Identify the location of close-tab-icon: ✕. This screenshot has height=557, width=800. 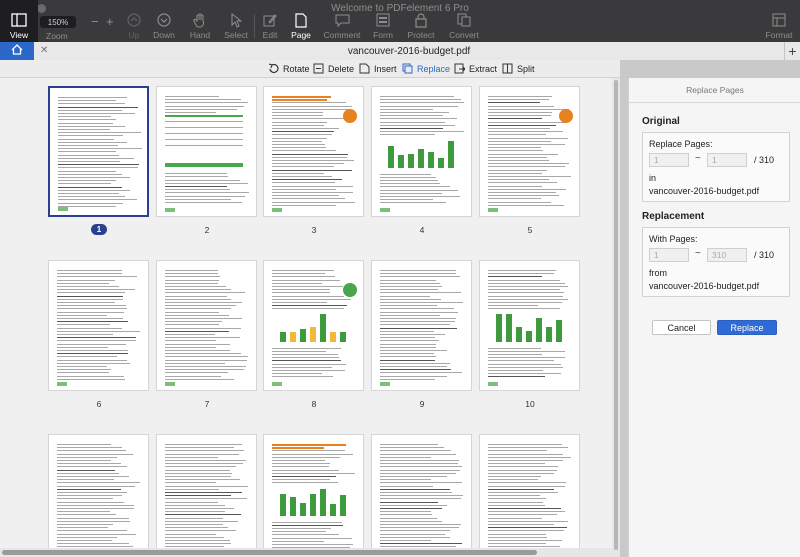
(44, 50).